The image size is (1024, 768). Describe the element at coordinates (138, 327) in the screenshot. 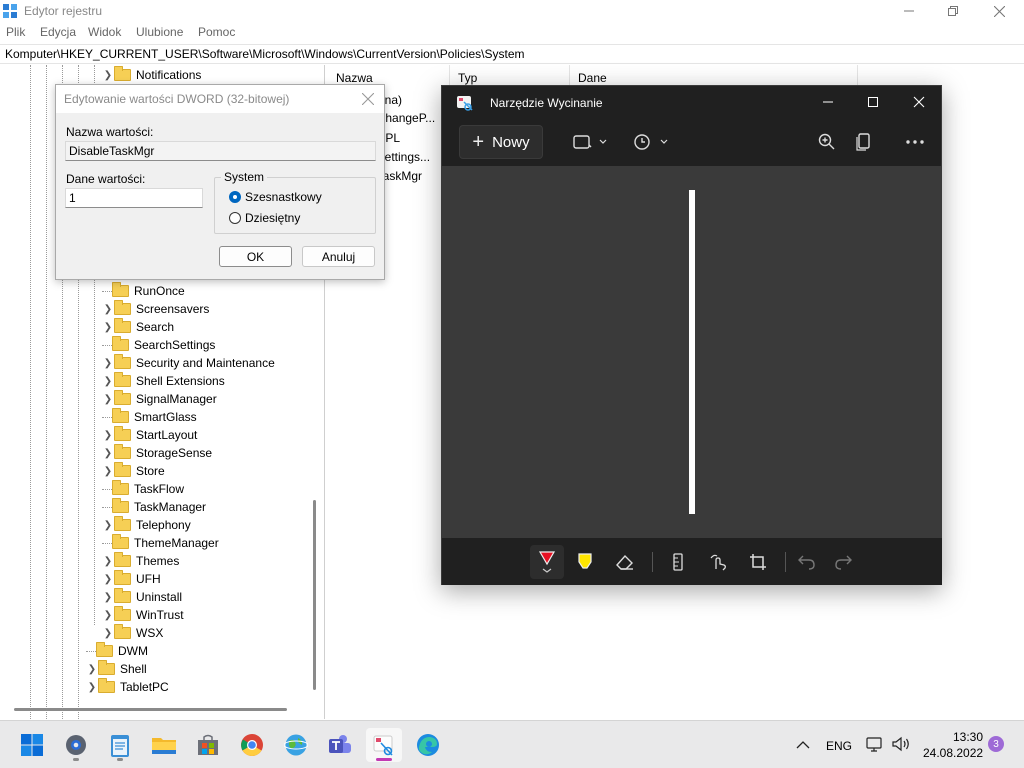

I see `tree-item-search: ❯ Search` at that location.